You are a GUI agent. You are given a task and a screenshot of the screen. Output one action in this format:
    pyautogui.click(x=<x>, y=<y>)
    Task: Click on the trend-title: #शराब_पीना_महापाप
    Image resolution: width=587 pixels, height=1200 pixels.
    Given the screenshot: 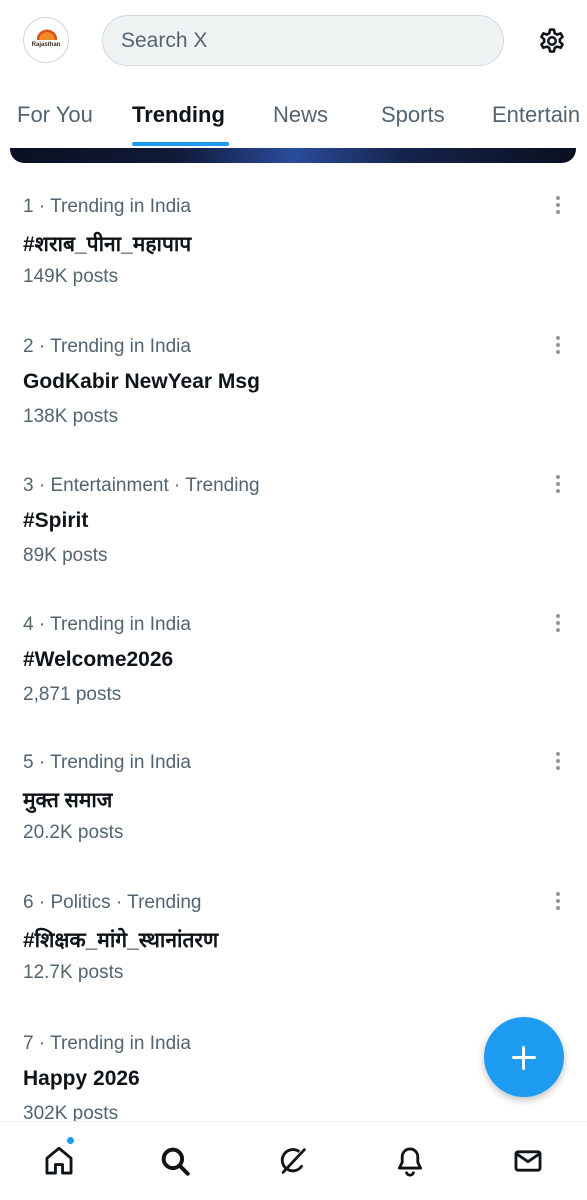 What is the action you would take?
    pyautogui.click(x=107, y=244)
    